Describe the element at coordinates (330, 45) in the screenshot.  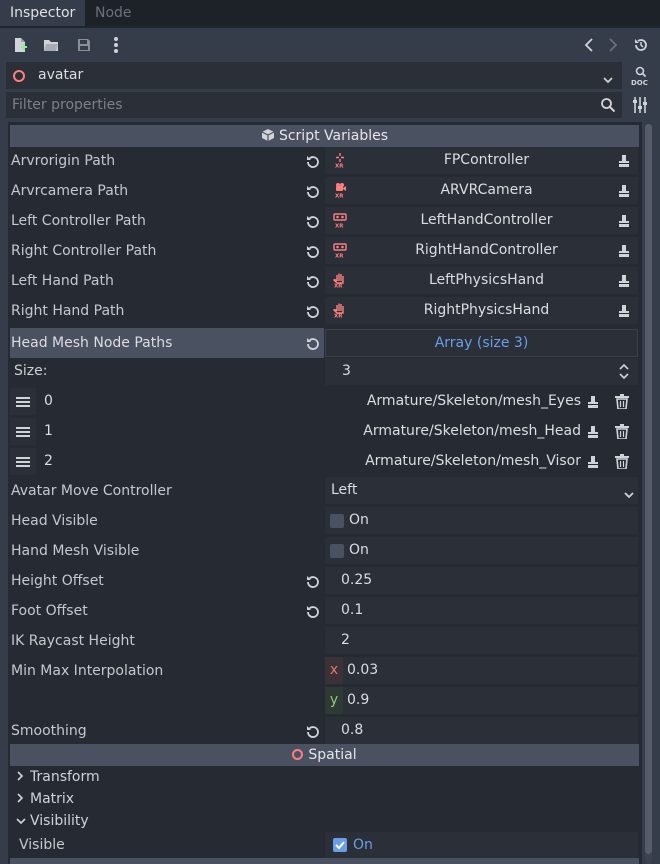
I see `inspector-toolbar` at that location.